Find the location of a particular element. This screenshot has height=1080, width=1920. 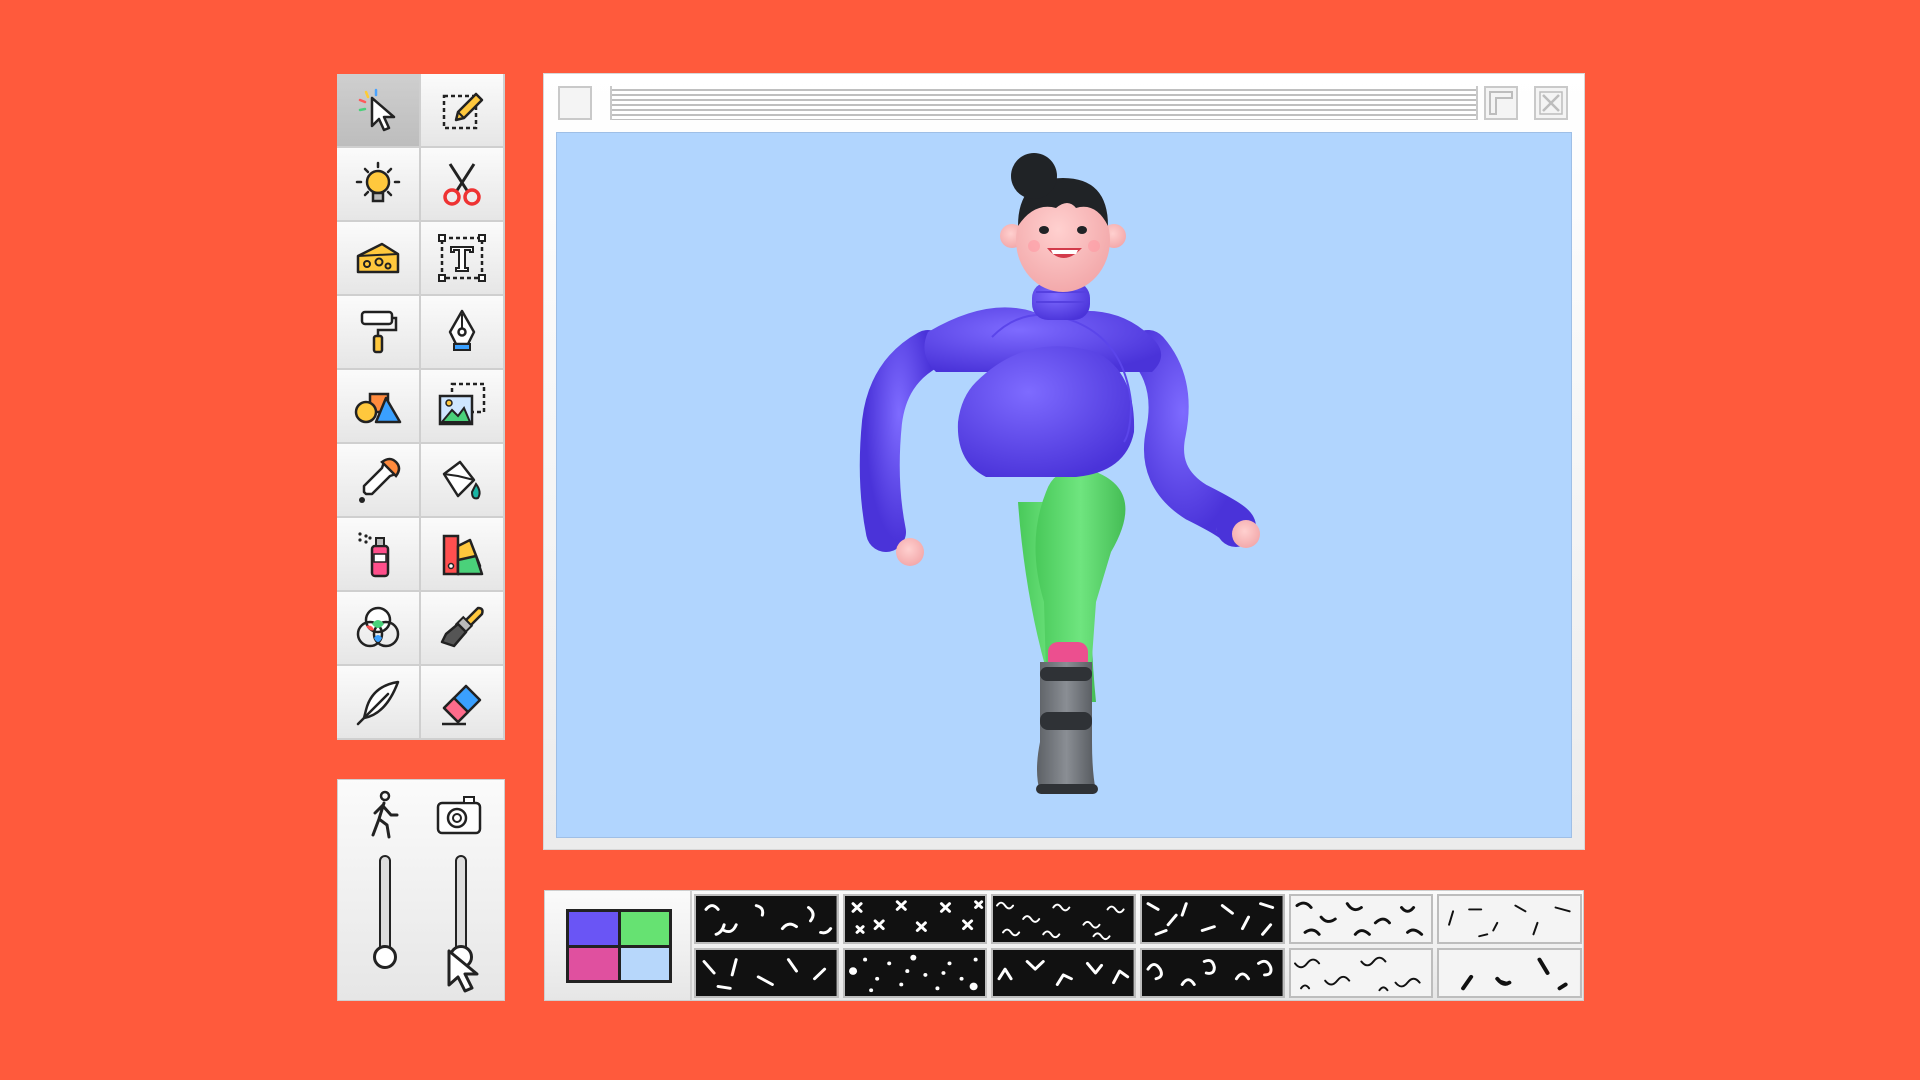

camera-slider-track is located at coordinates (461, 907).